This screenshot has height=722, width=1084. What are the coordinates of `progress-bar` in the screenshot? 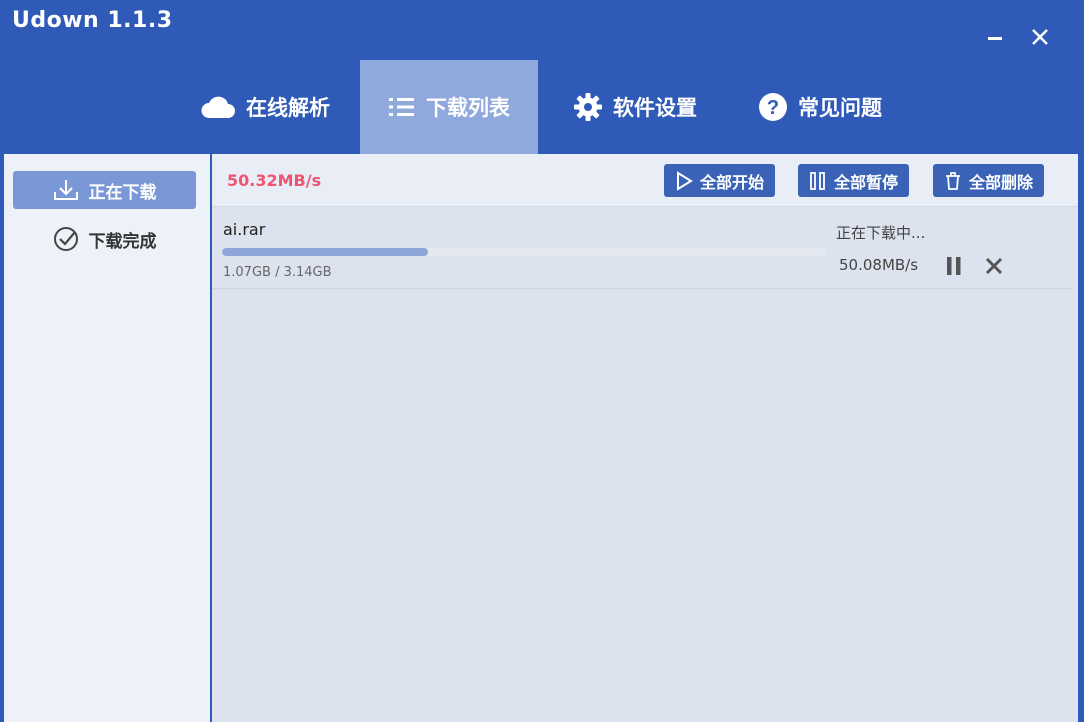 It's located at (524, 252).